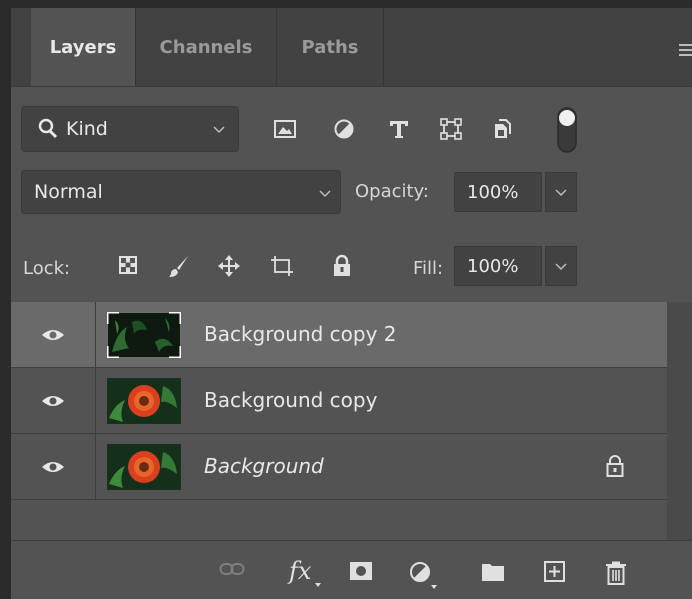 The width and height of the screenshot is (692, 599). Describe the element at coordinates (502, 129) in the screenshot. I see `smart-object-filter-icon` at that location.